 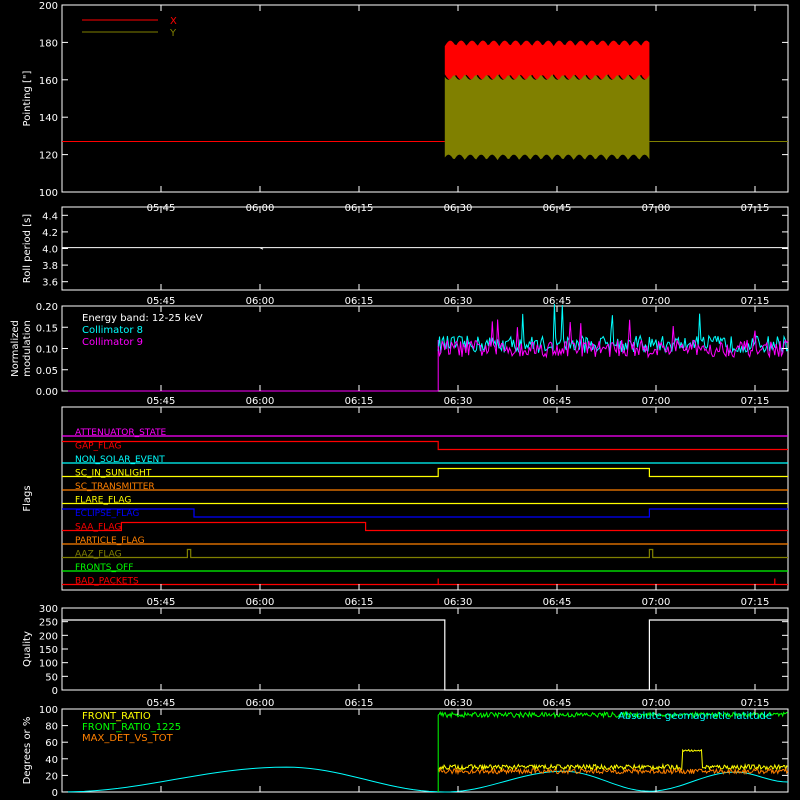 What do you see at coordinates (27, 649) in the screenshot?
I see `y-axis-title: Quality` at bounding box center [27, 649].